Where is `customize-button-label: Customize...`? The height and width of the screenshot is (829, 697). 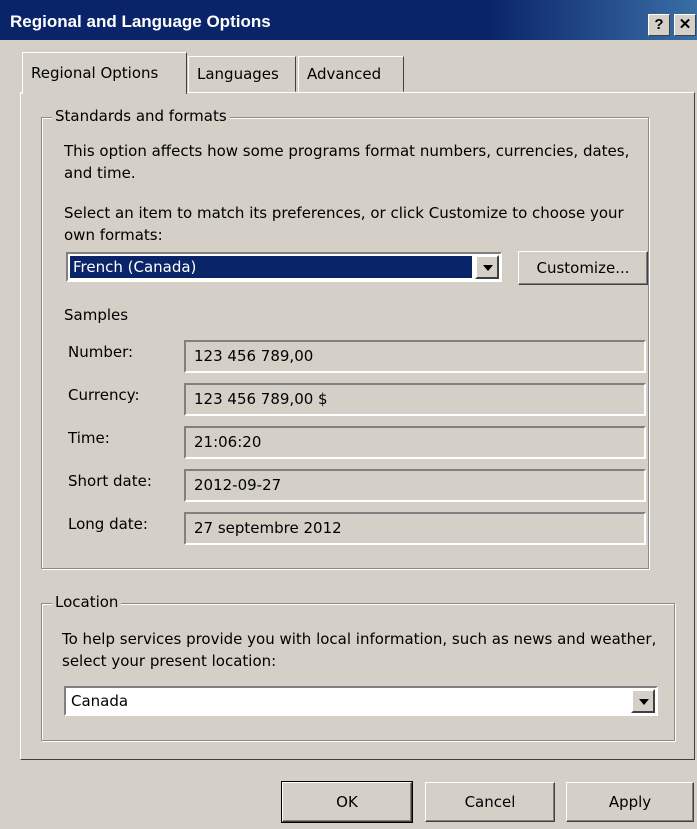 customize-button-label: Customize... is located at coordinates (583, 268).